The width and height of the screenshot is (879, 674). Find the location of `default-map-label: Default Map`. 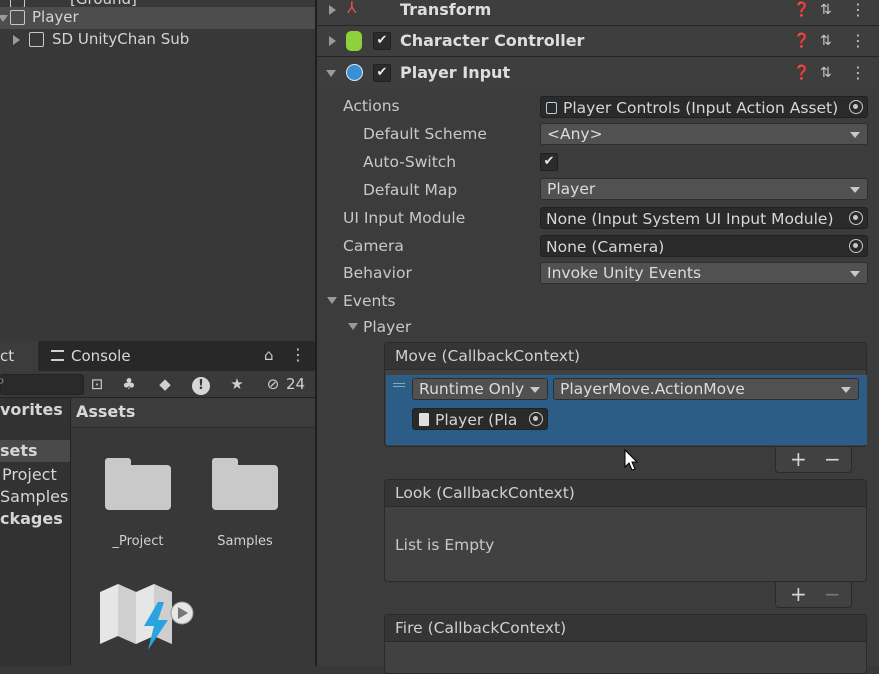

default-map-label: Default Map is located at coordinates (410, 190).